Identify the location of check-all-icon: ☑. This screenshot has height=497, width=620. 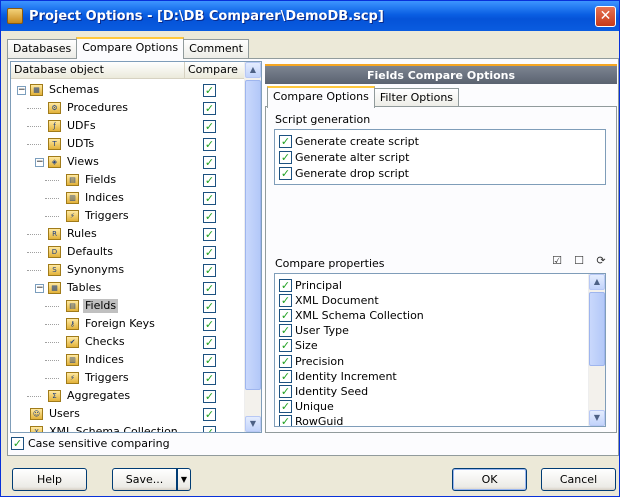
(557, 261).